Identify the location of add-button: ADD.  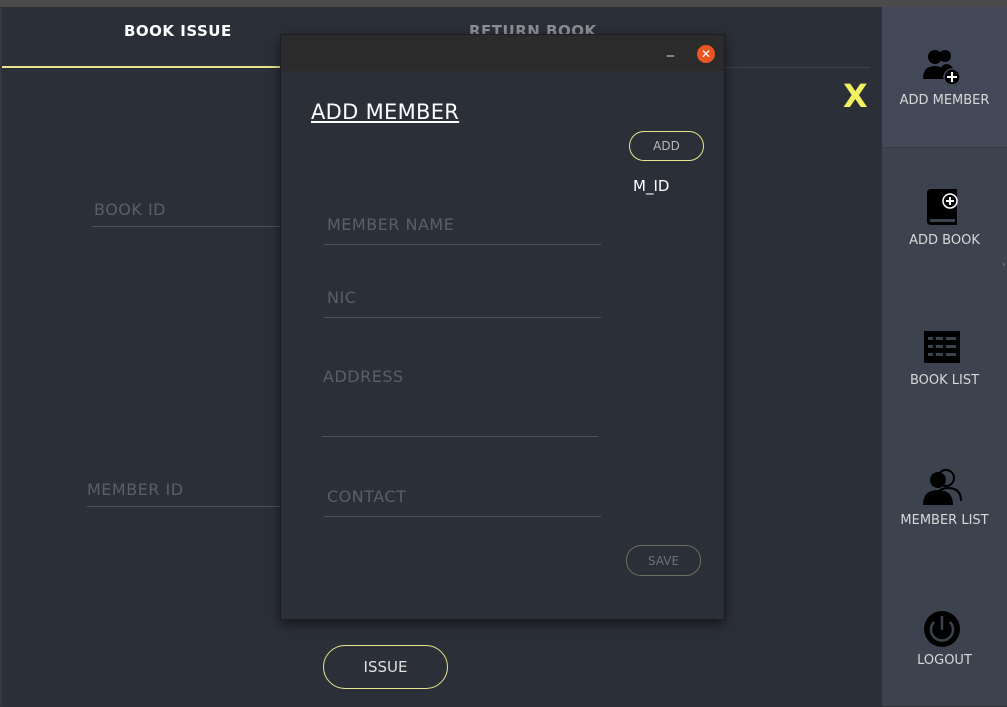
(666, 146).